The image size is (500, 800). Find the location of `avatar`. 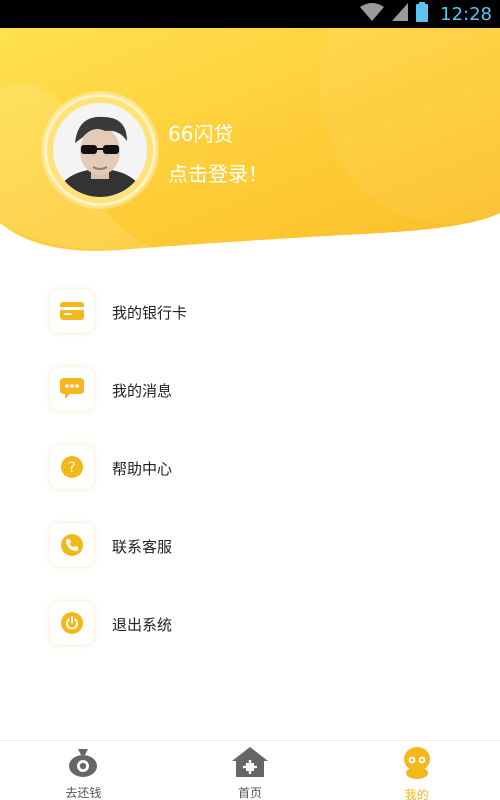

avatar is located at coordinates (100, 150).